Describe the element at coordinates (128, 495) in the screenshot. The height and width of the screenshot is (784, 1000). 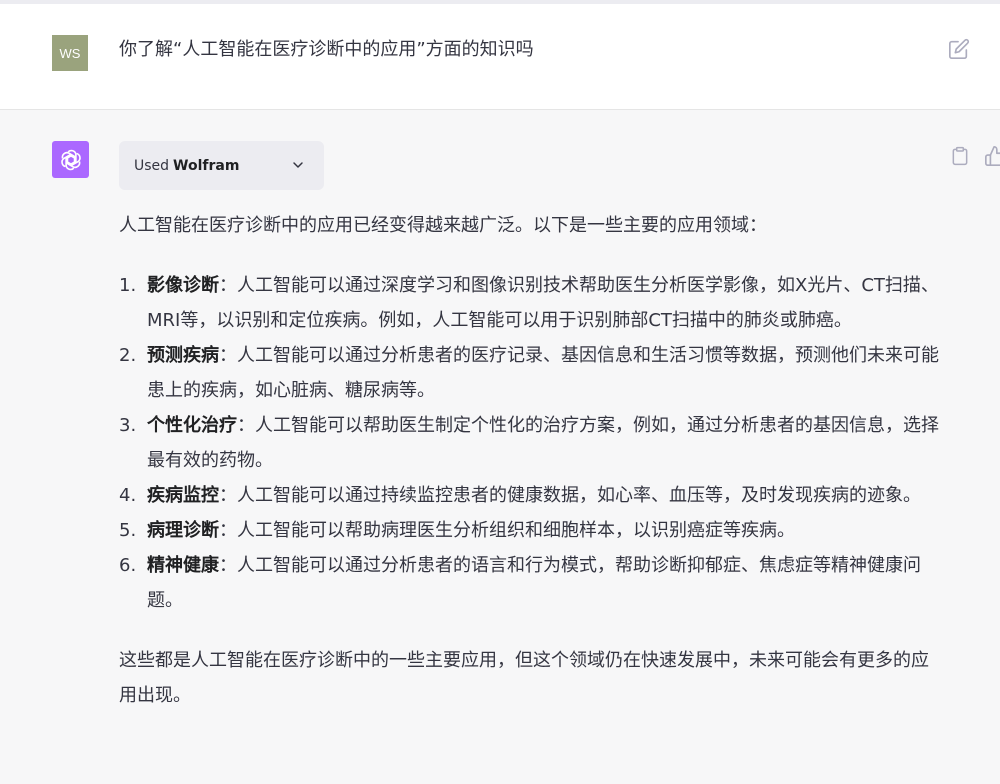
I see `list-item-number: 4.` at that location.